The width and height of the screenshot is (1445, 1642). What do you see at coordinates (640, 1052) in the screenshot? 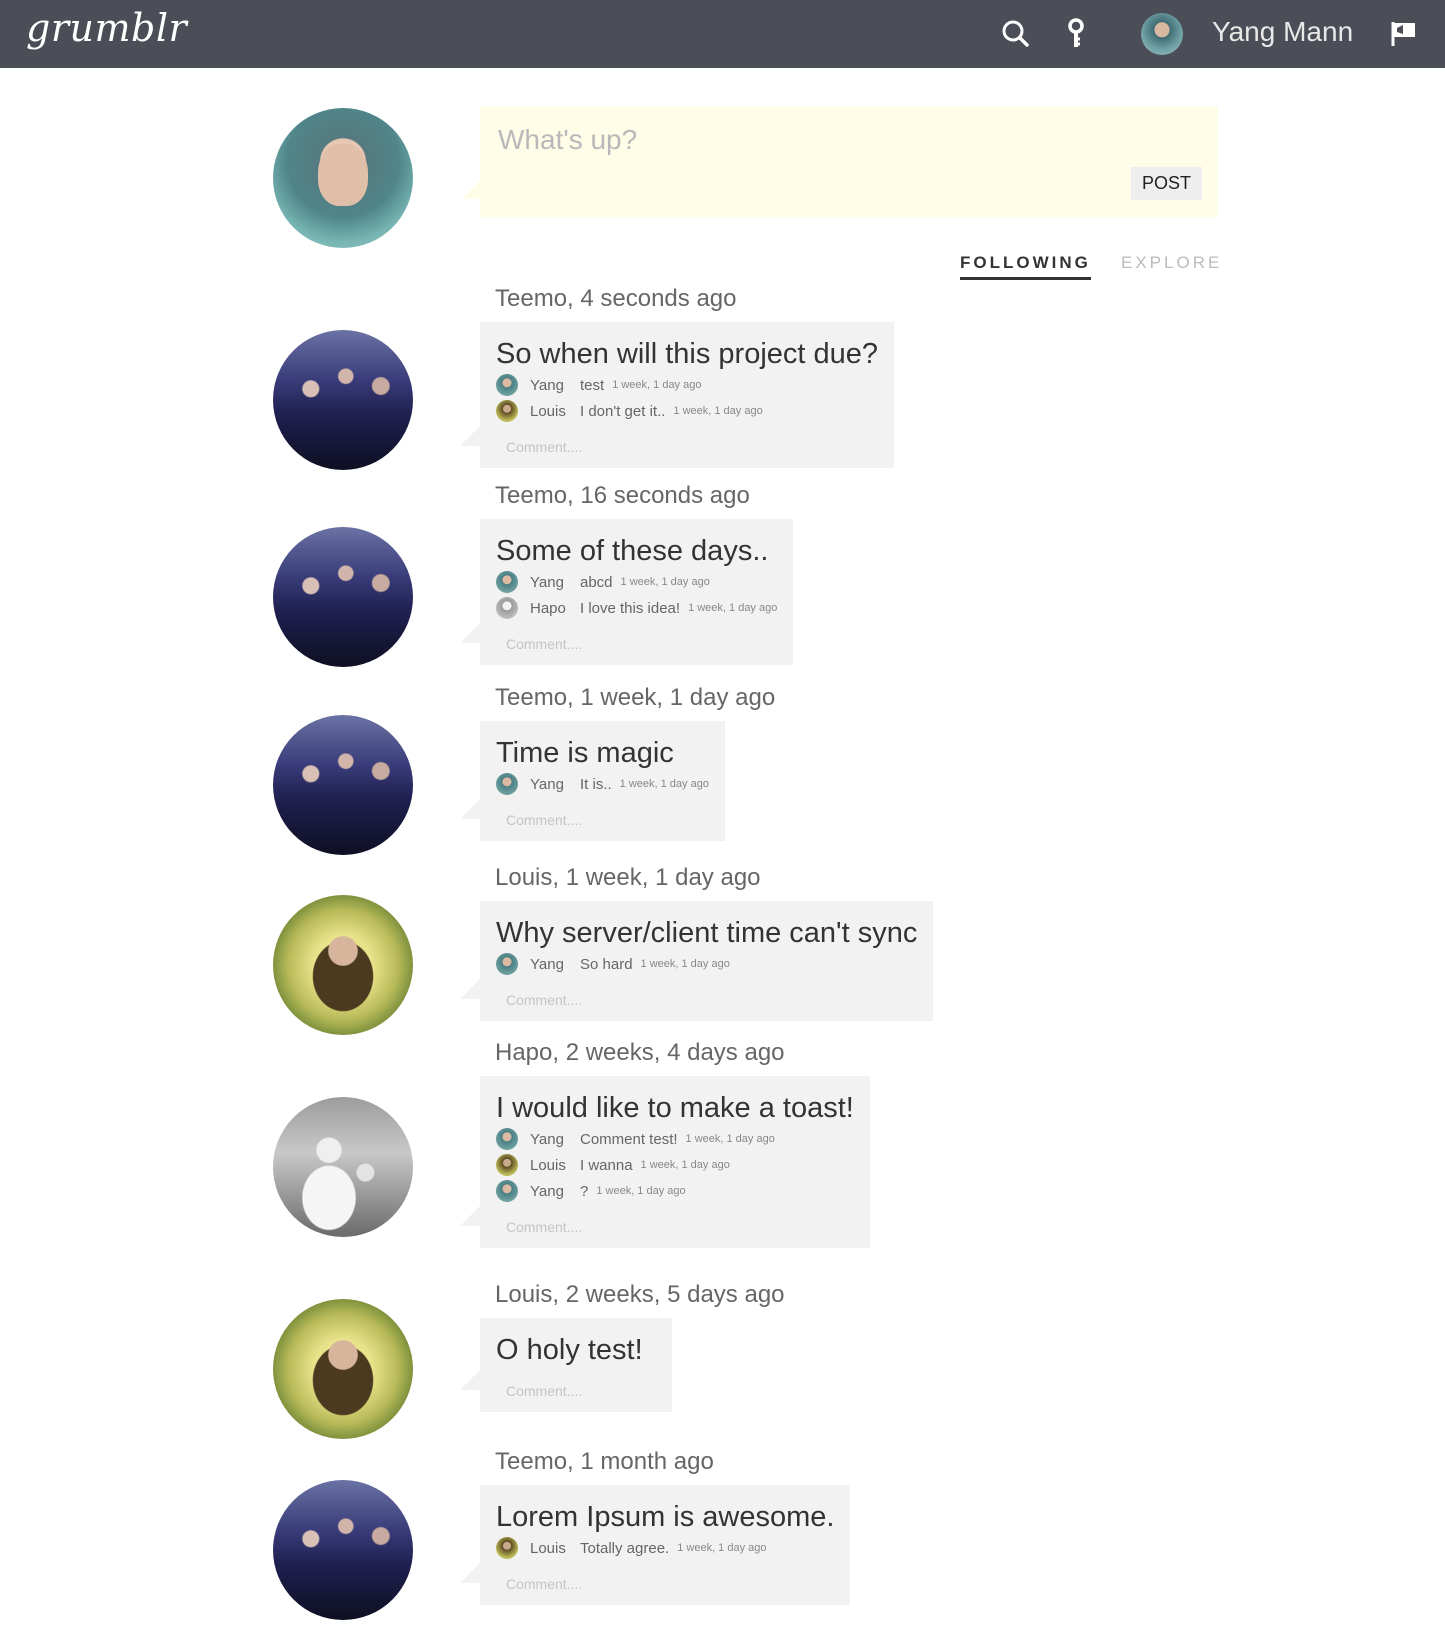
I see `post-meta: Hapo, 2 weeks, 4 days ago` at bounding box center [640, 1052].